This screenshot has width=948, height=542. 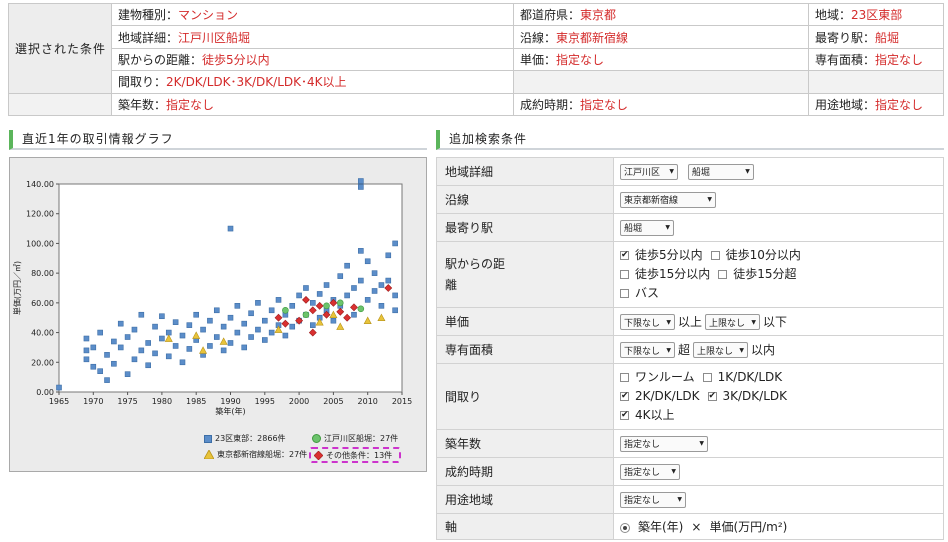 I want to click on contract-select: 指定なし ▼, so click(x=650, y=471).